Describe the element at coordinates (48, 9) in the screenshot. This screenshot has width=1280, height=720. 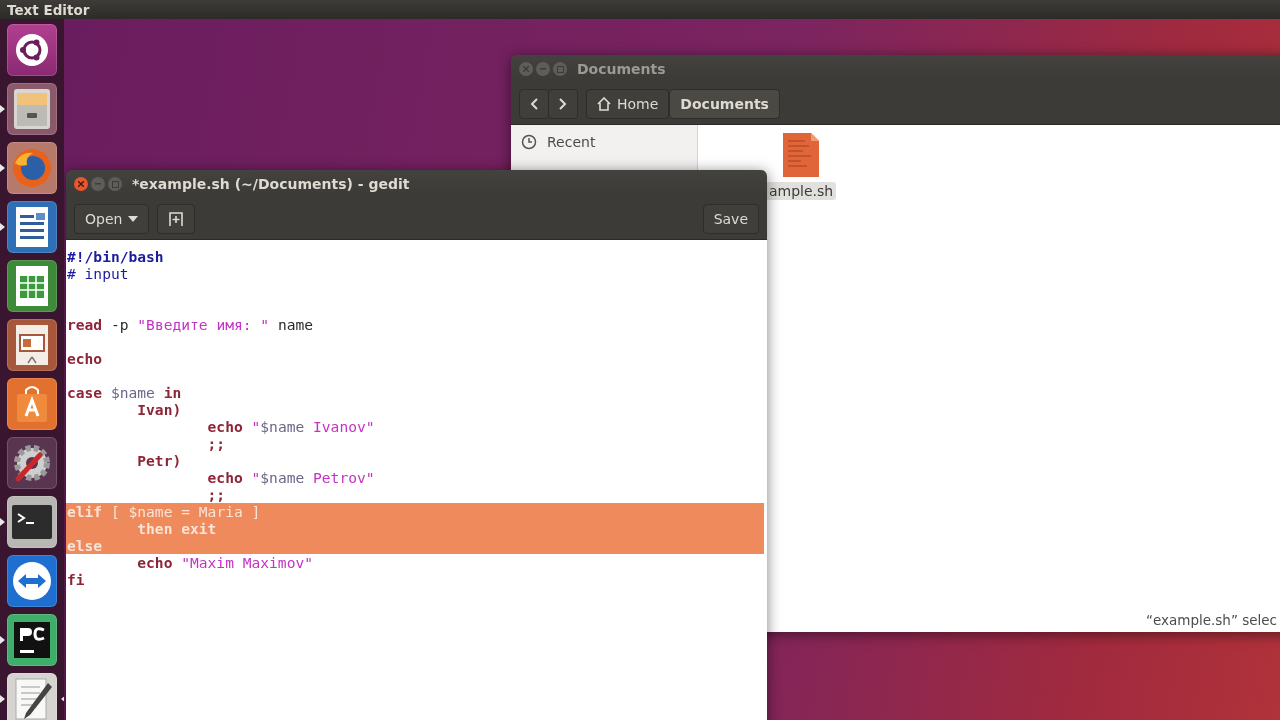
I see `app-title: Text Editor` at that location.